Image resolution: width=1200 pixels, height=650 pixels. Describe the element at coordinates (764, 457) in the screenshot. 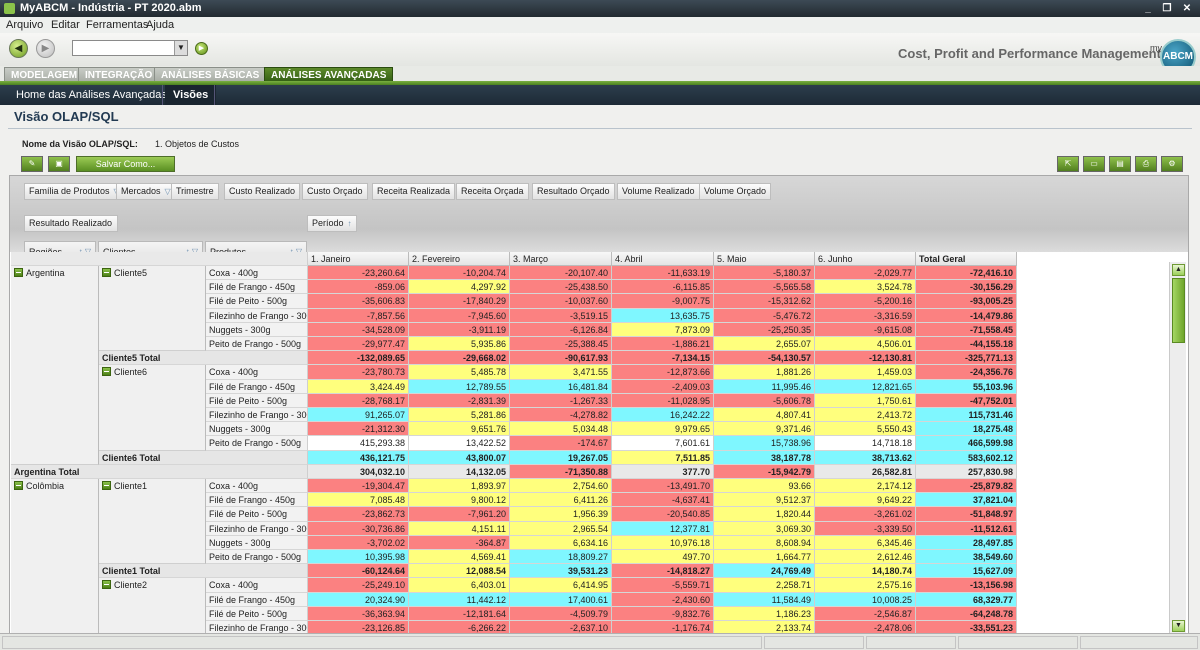

I see `value-cell: 38,187.78` at that location.